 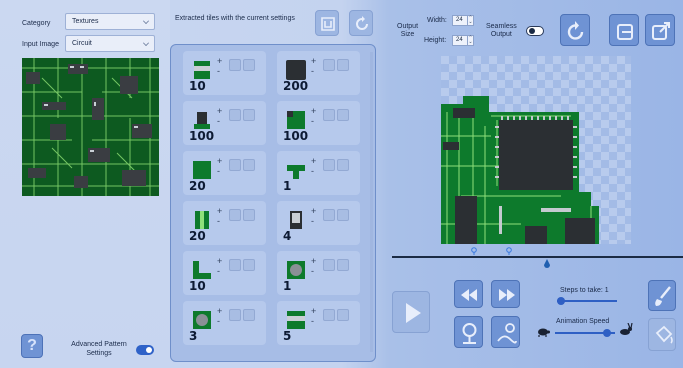 What do you see at coordinates (318, 223) in the screenshot?
I see `tile-card: 4 + -` at bounding box center [318, 223].